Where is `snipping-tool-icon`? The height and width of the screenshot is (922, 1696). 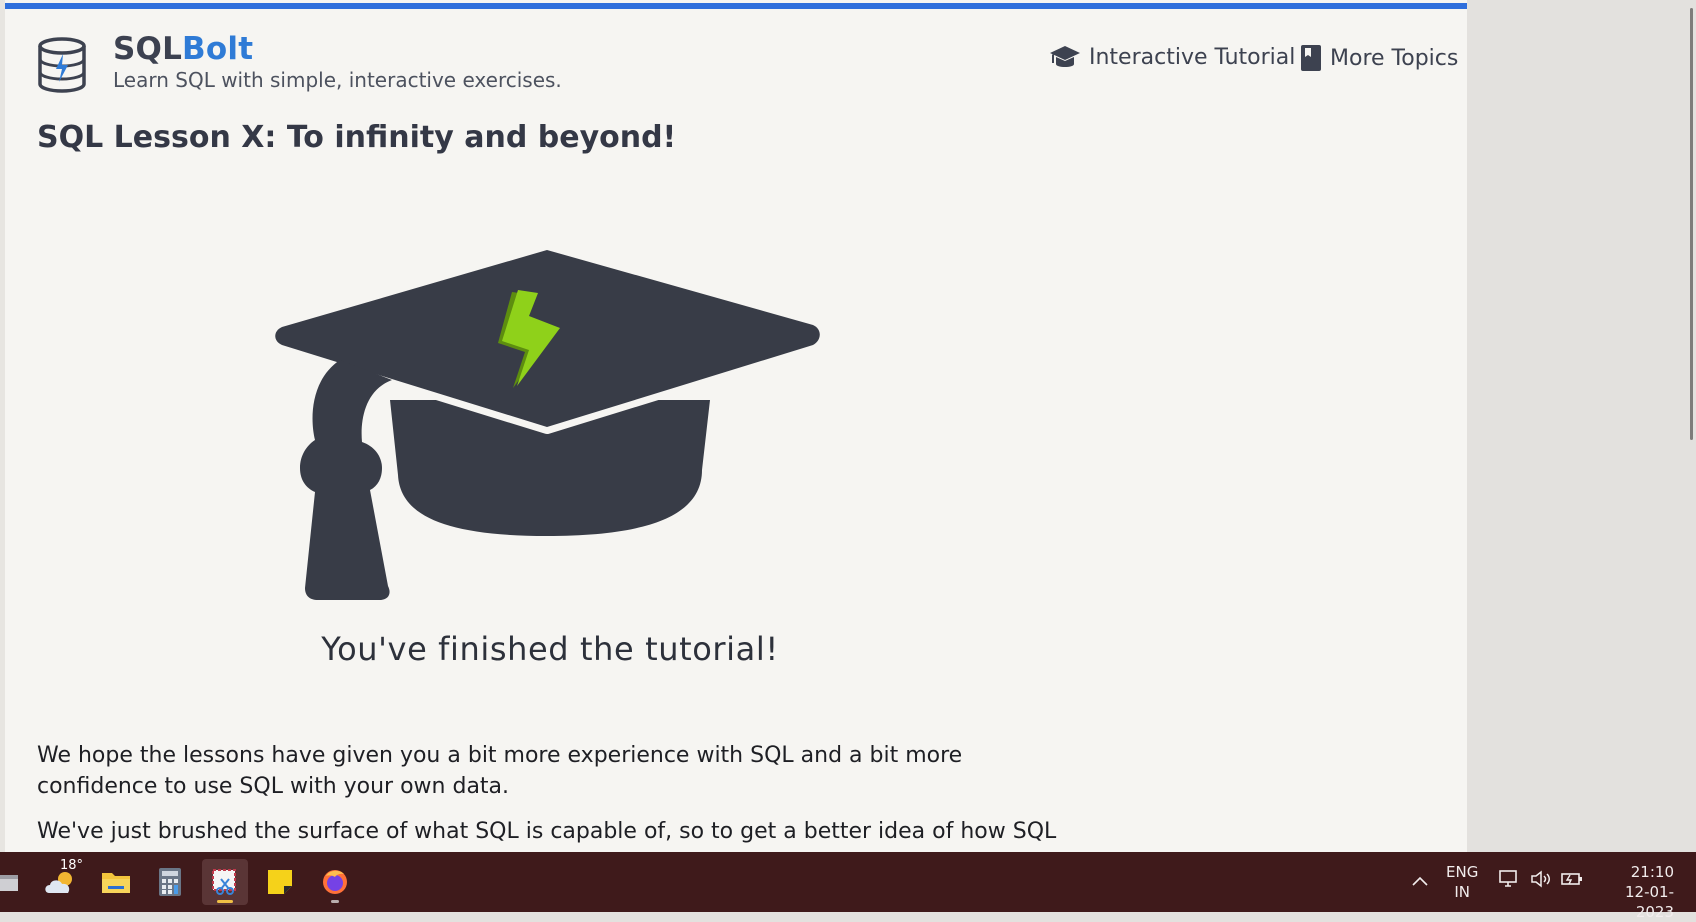
snipping-tool-icon is located at coordinates (224, 882).